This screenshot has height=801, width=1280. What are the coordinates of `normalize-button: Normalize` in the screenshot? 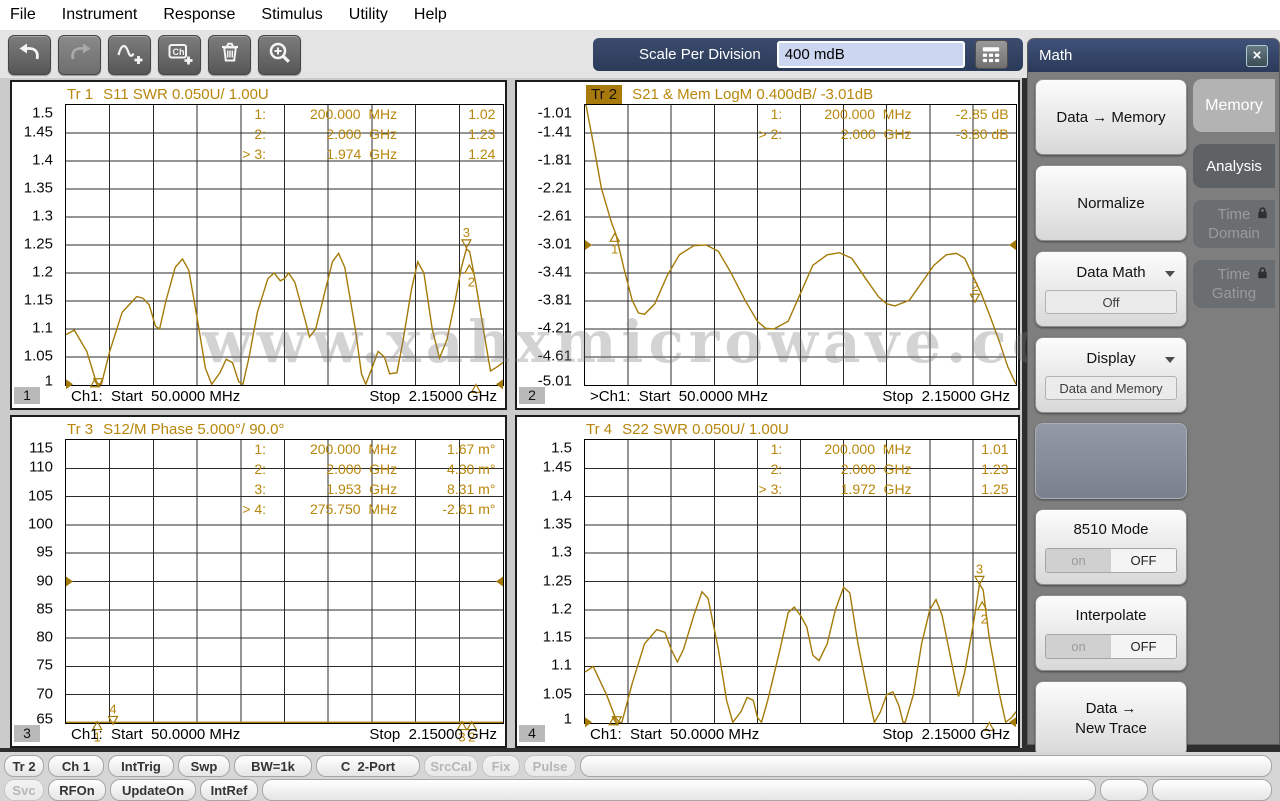 It's located at (1111, 203).